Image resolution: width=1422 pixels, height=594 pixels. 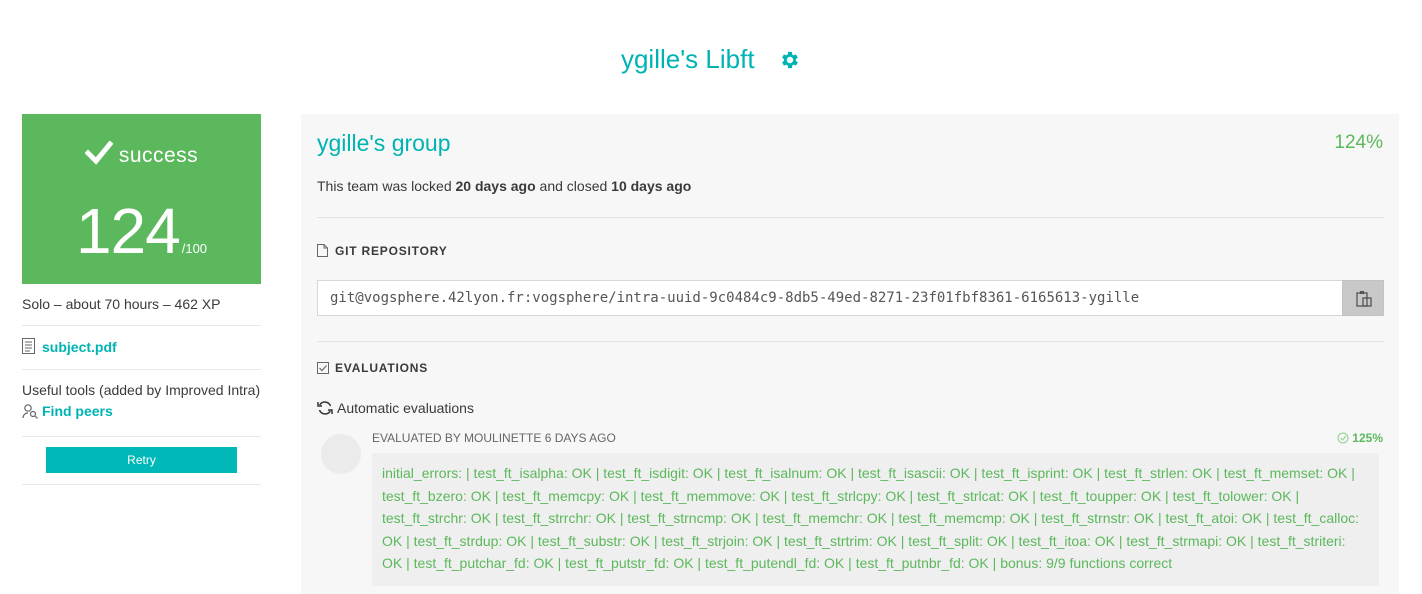 What do you see at coordinates (30, 411) in the screenshot?
I see `find-peers-icon` at bounding box center [30, 411].